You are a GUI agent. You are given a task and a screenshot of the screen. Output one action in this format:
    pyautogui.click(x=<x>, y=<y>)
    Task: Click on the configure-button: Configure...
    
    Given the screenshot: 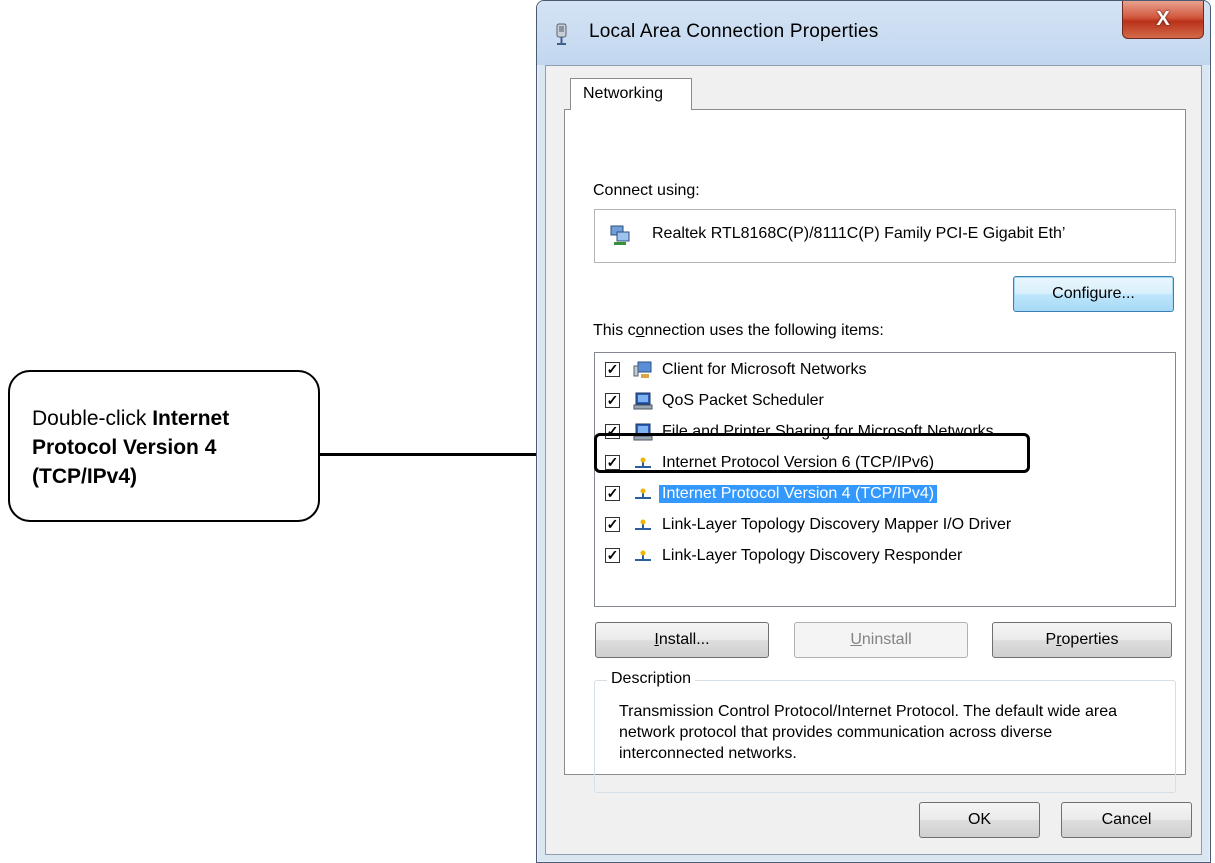 What is the action you would take?
    pyautogui.click(x=1093, y=294)
    